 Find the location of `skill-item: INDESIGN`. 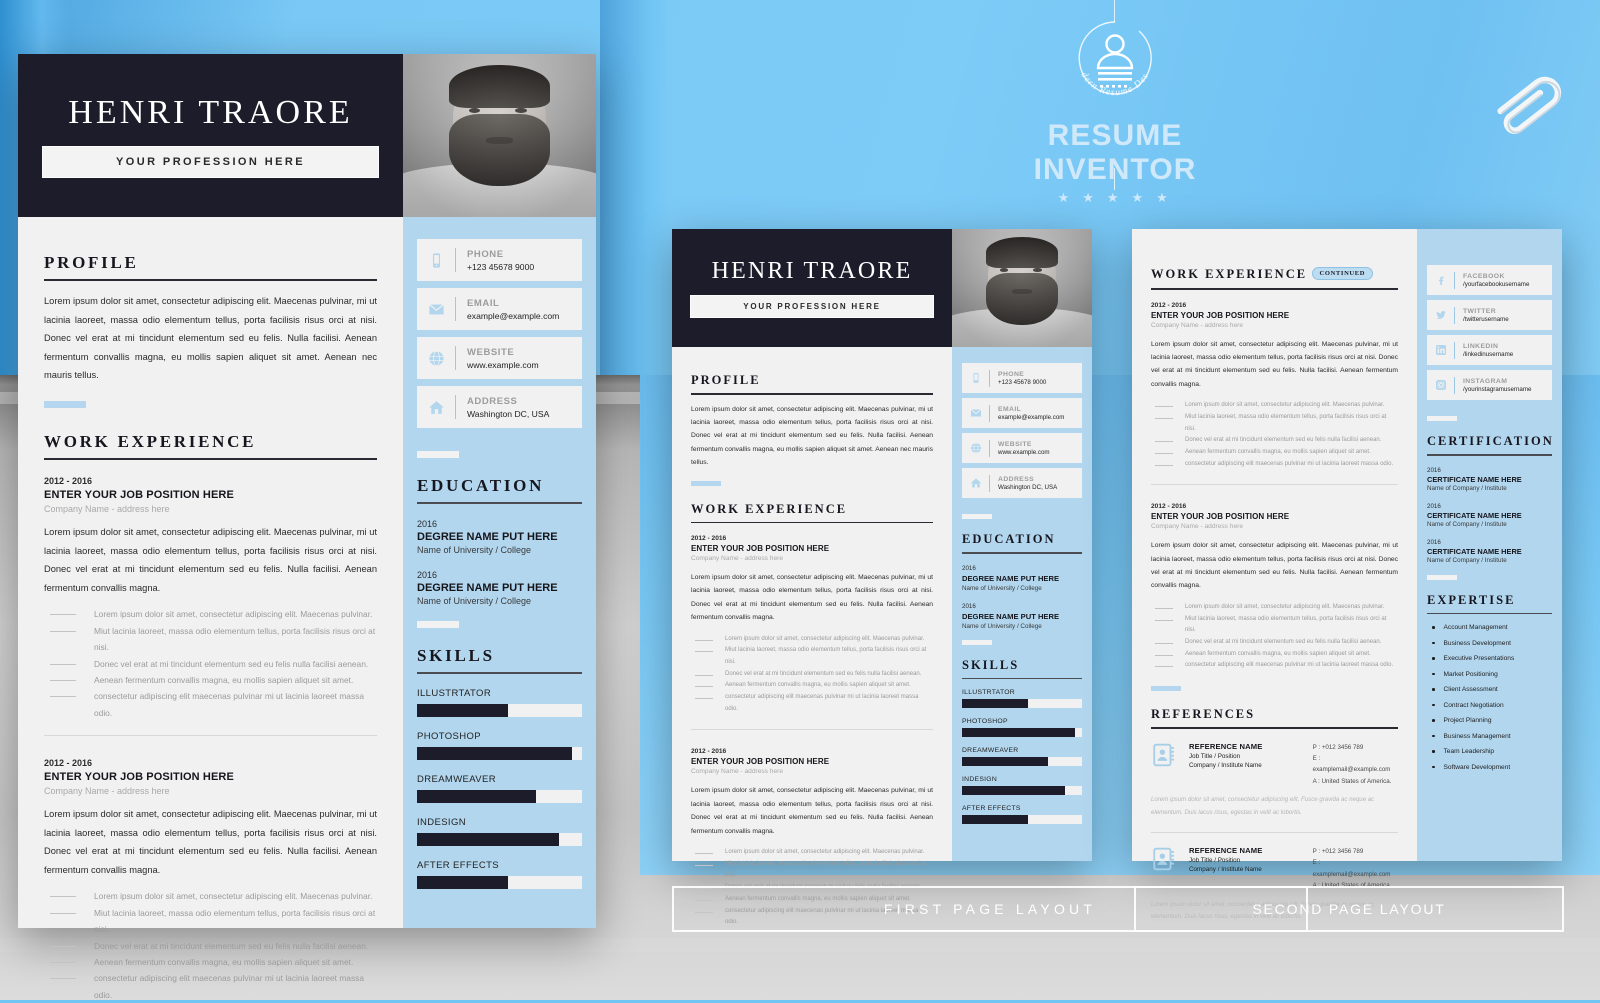

skill-item: INDESIGN is located at coordinates (1022, 785).